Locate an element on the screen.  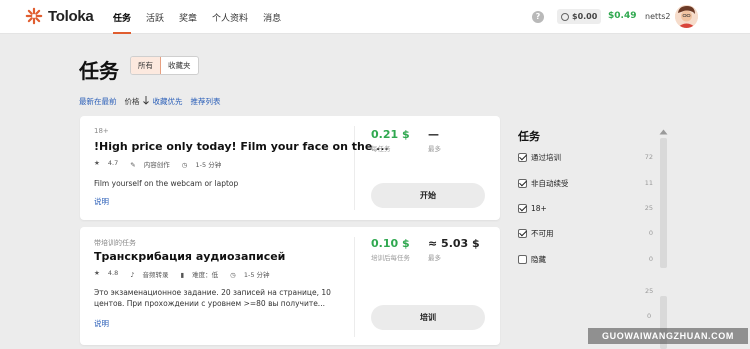
filter-label: 非自动续受 is located at coordinates (550, 183).